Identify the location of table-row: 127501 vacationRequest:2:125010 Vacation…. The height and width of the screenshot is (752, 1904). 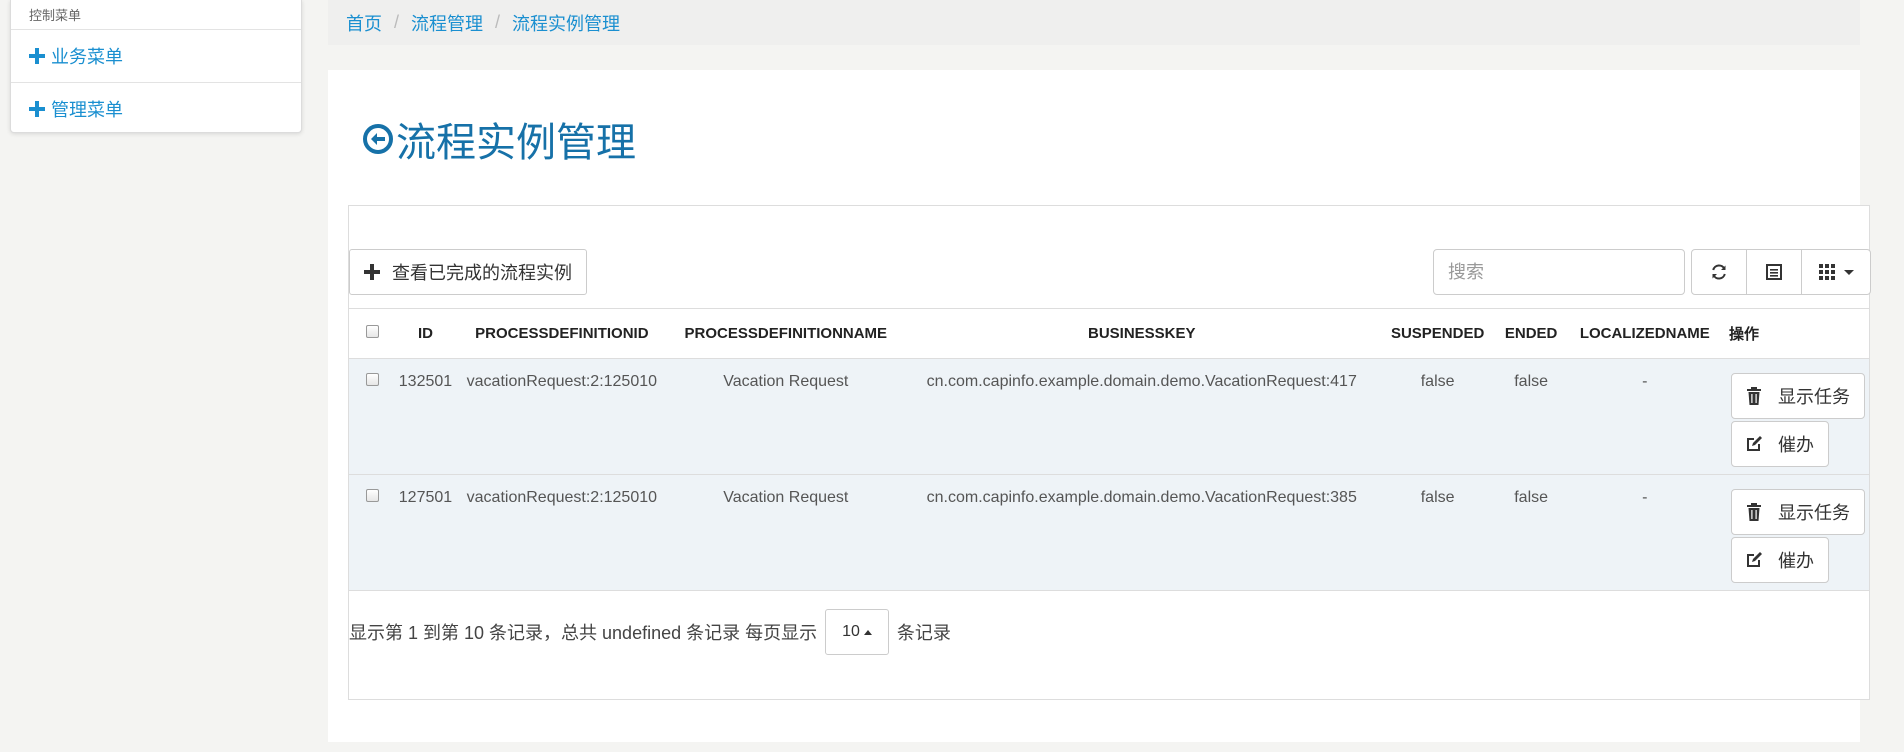
(1109, 532).